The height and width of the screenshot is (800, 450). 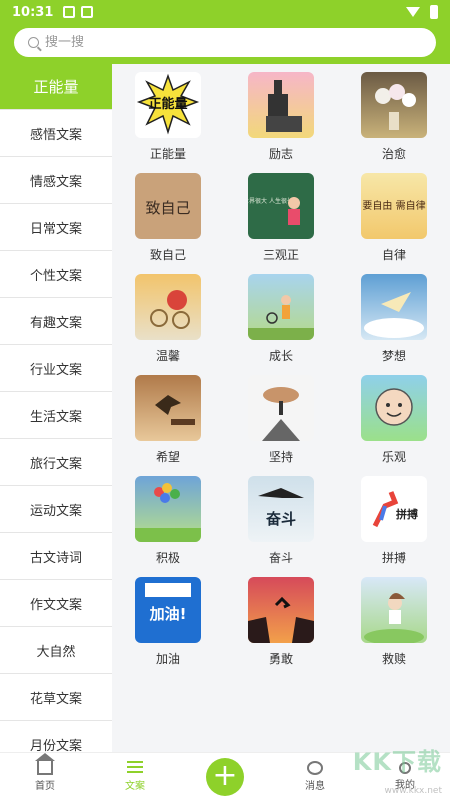 What do you see at coordinates (168, 627) in the screenshot?
I see `grid-item-jiayou: 加油! 加油` at bounding box center [168, 627].